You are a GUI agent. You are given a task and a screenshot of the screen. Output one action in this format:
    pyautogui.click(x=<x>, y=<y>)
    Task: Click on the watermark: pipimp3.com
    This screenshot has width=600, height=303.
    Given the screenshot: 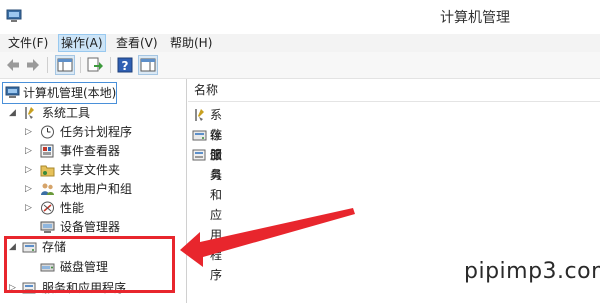 What is the action you would take?
    pyautogui.click(x=532, y=271)
    